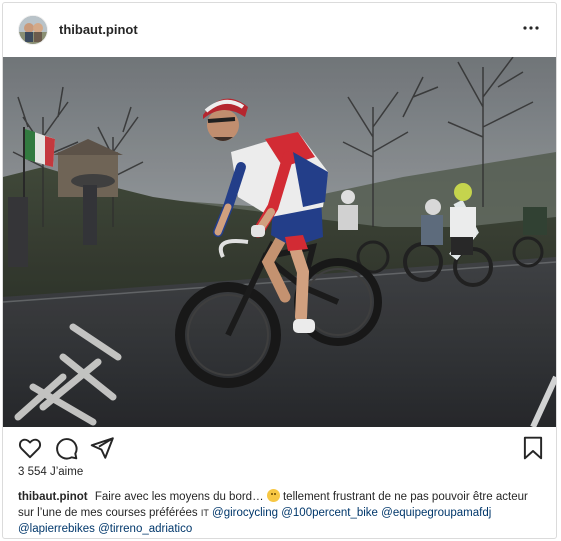 Image resolution: width=561 pixels, height=541 pixels. I want to click on mention-link: @girocycling, so click(245, 513).